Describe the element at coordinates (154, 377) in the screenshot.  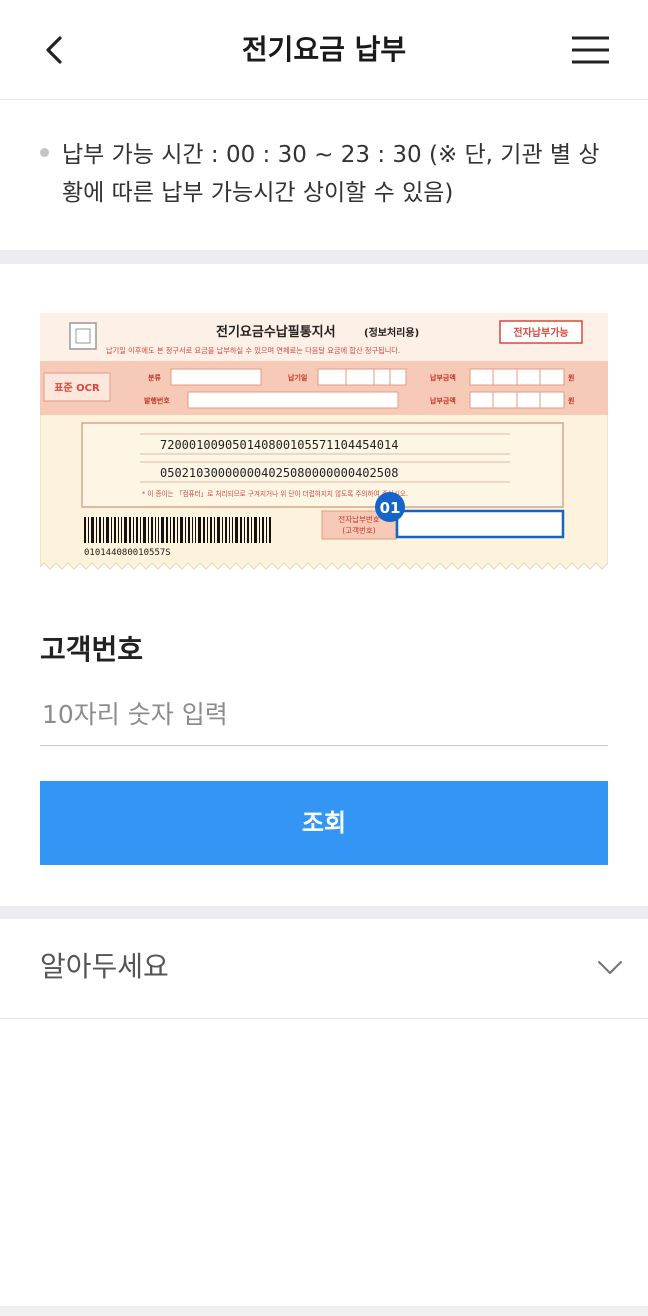
I see `label-category: 분류` at that location.